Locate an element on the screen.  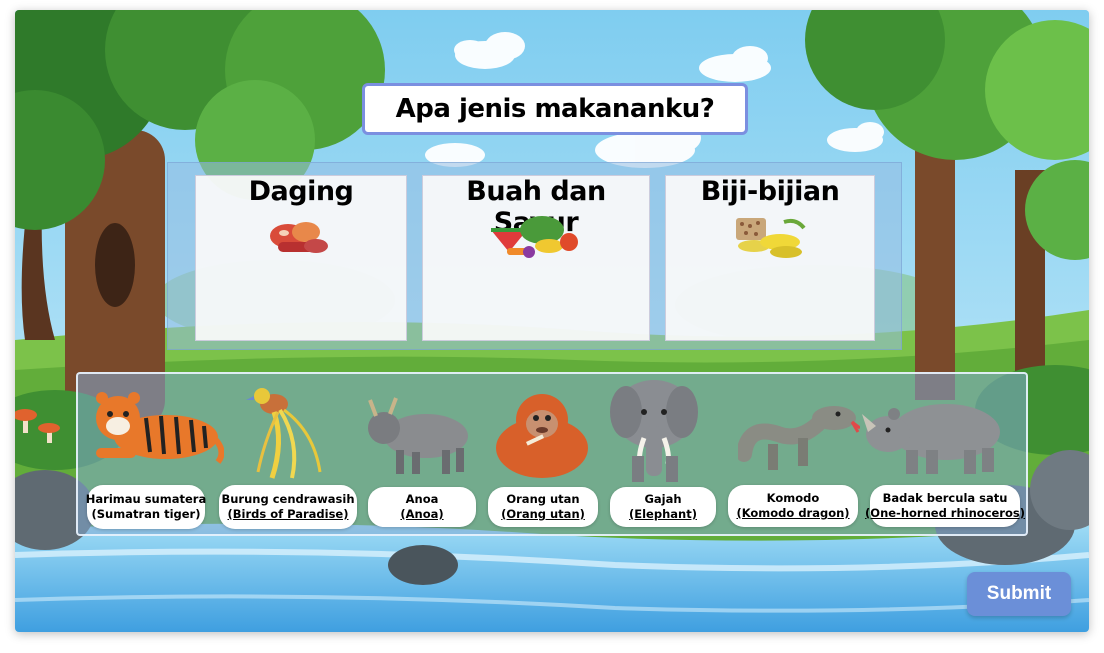
category-label-daging: Daging is located at coordinates (301, 191).